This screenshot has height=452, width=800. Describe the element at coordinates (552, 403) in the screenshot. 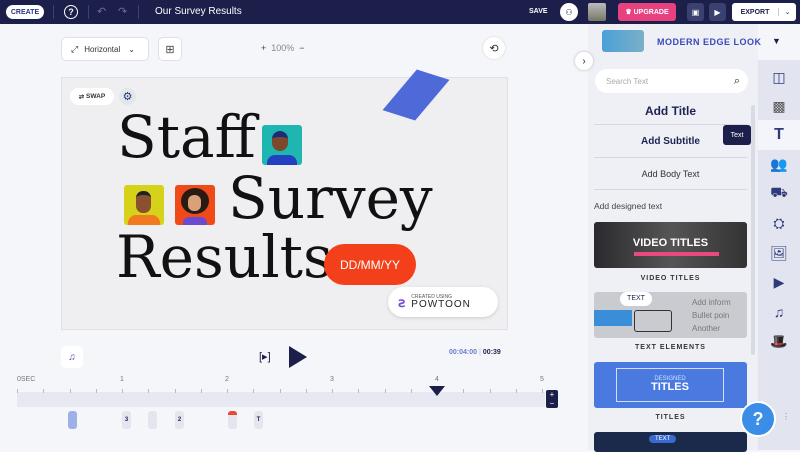

I see `timeline-zoom-out: −` at that location.